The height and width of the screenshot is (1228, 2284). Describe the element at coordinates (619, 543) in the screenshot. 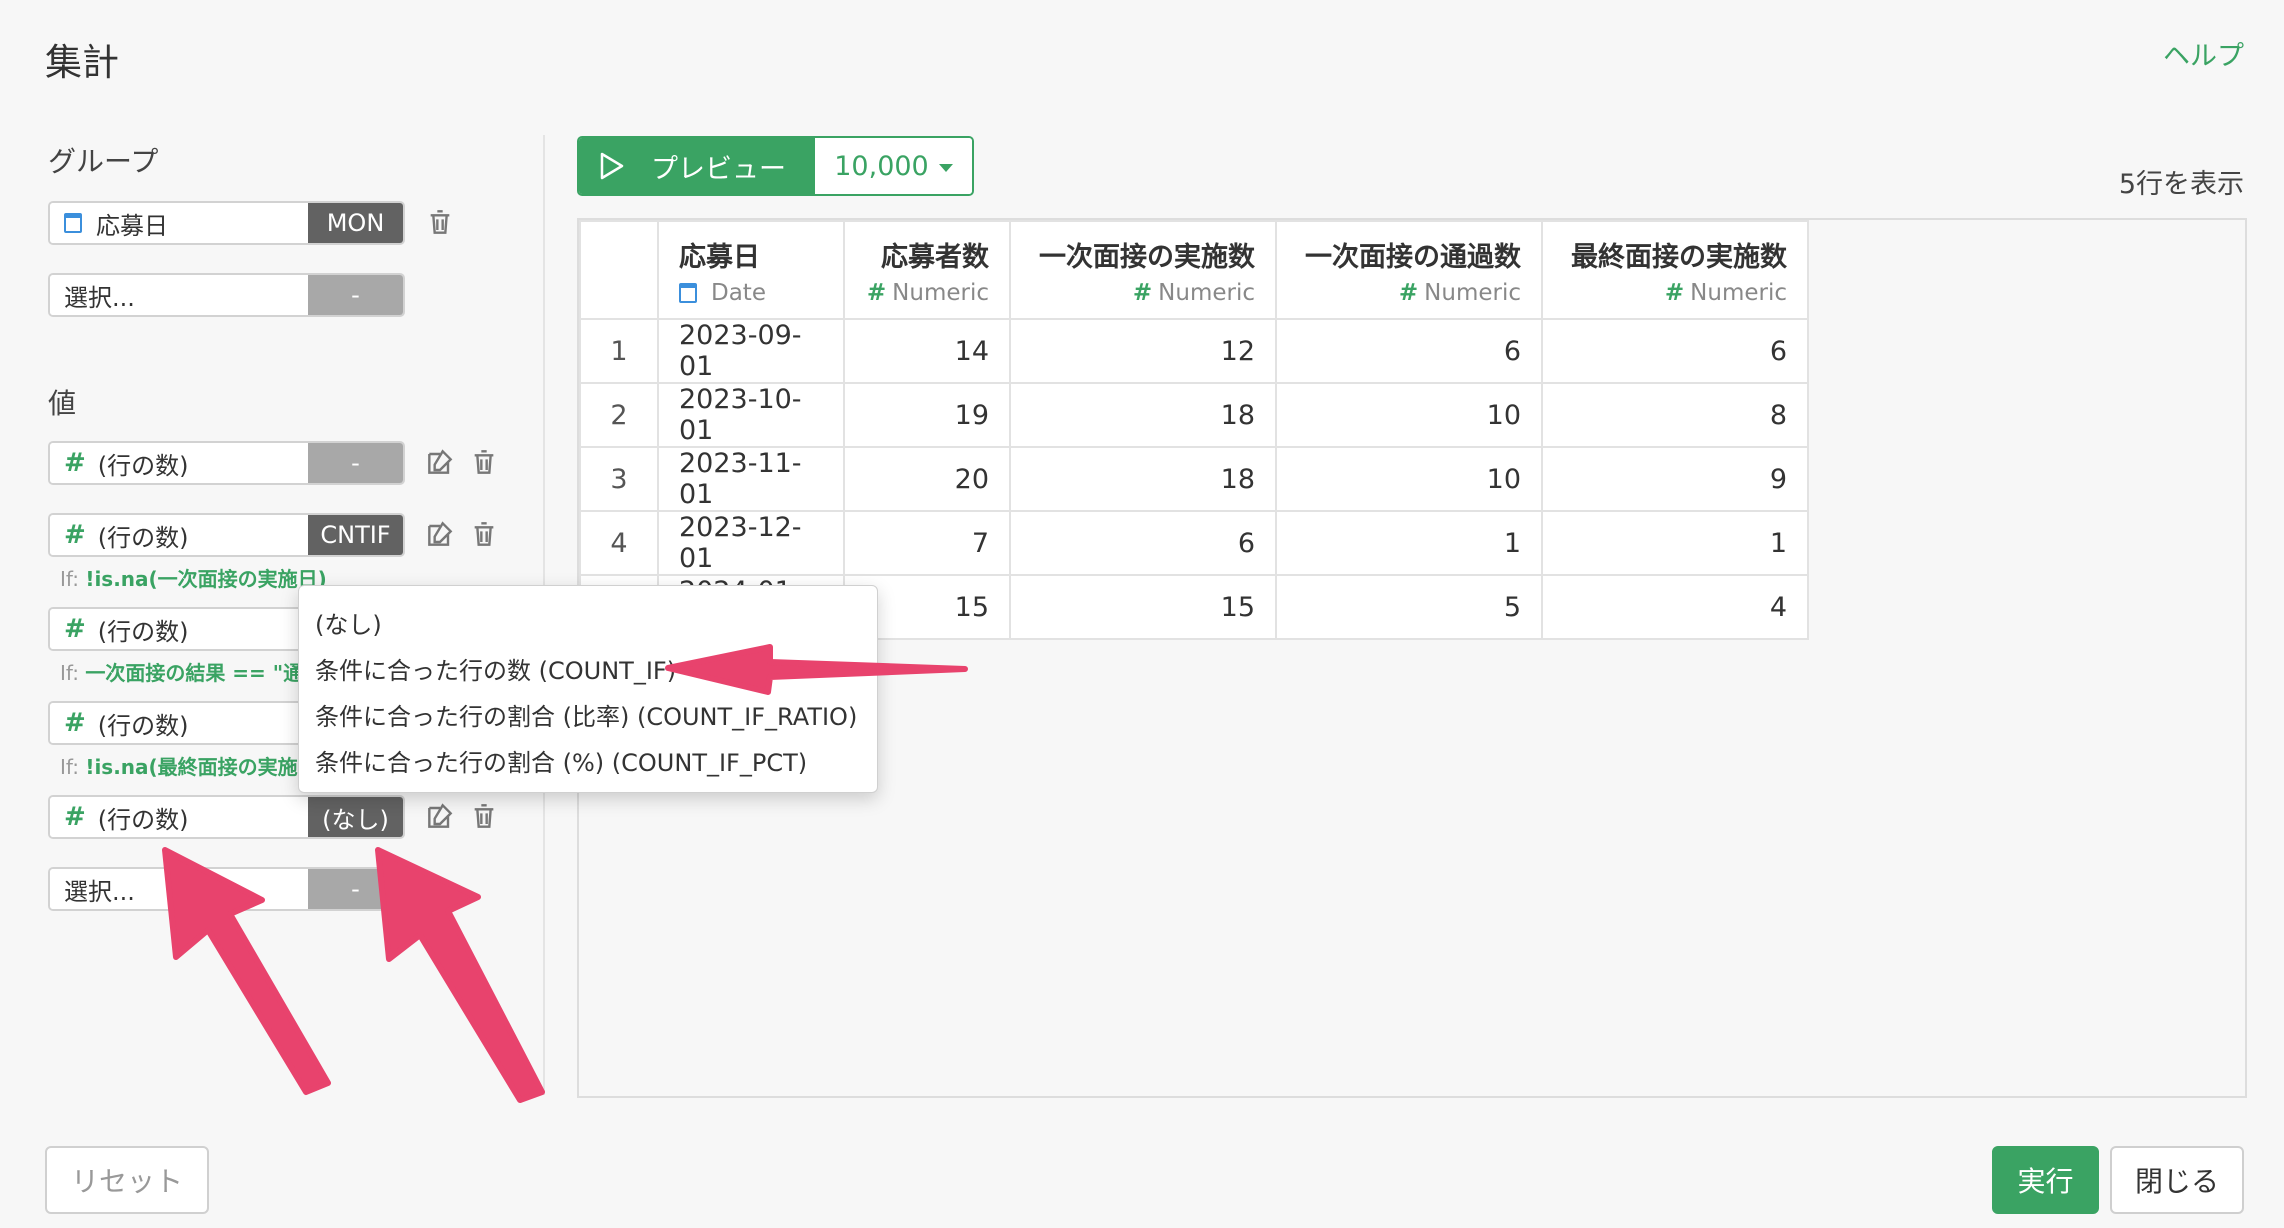

I see `row-index: 4` at that location.